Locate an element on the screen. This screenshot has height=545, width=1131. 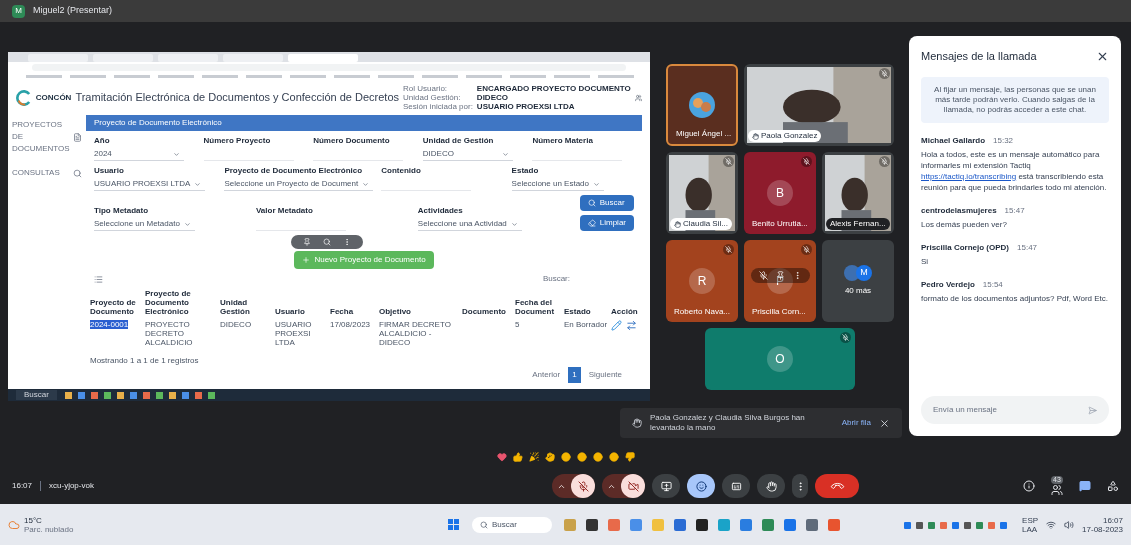
present-screen-icon is located at coordinates (666, 486).